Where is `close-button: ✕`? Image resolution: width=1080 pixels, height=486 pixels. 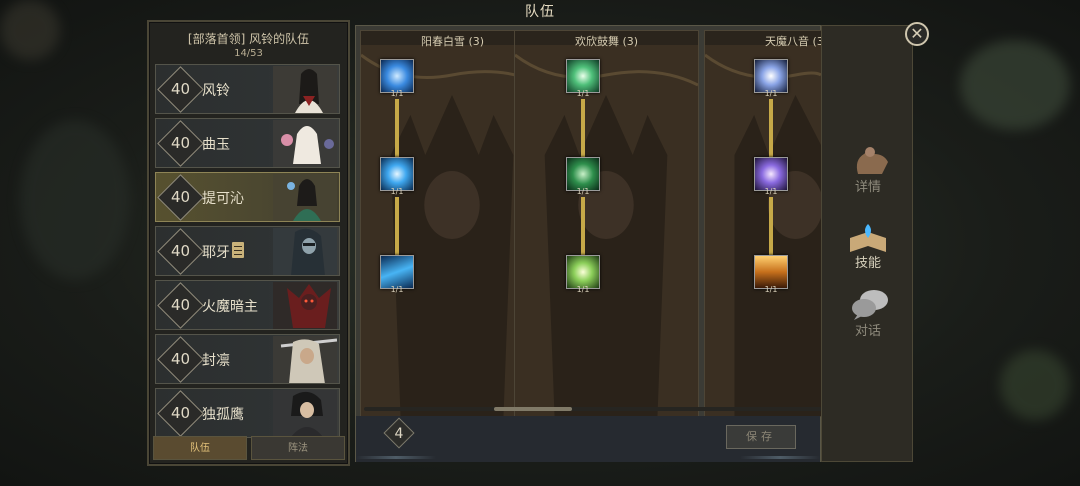 close-button: ✕ is located at coordinates (917, 34).